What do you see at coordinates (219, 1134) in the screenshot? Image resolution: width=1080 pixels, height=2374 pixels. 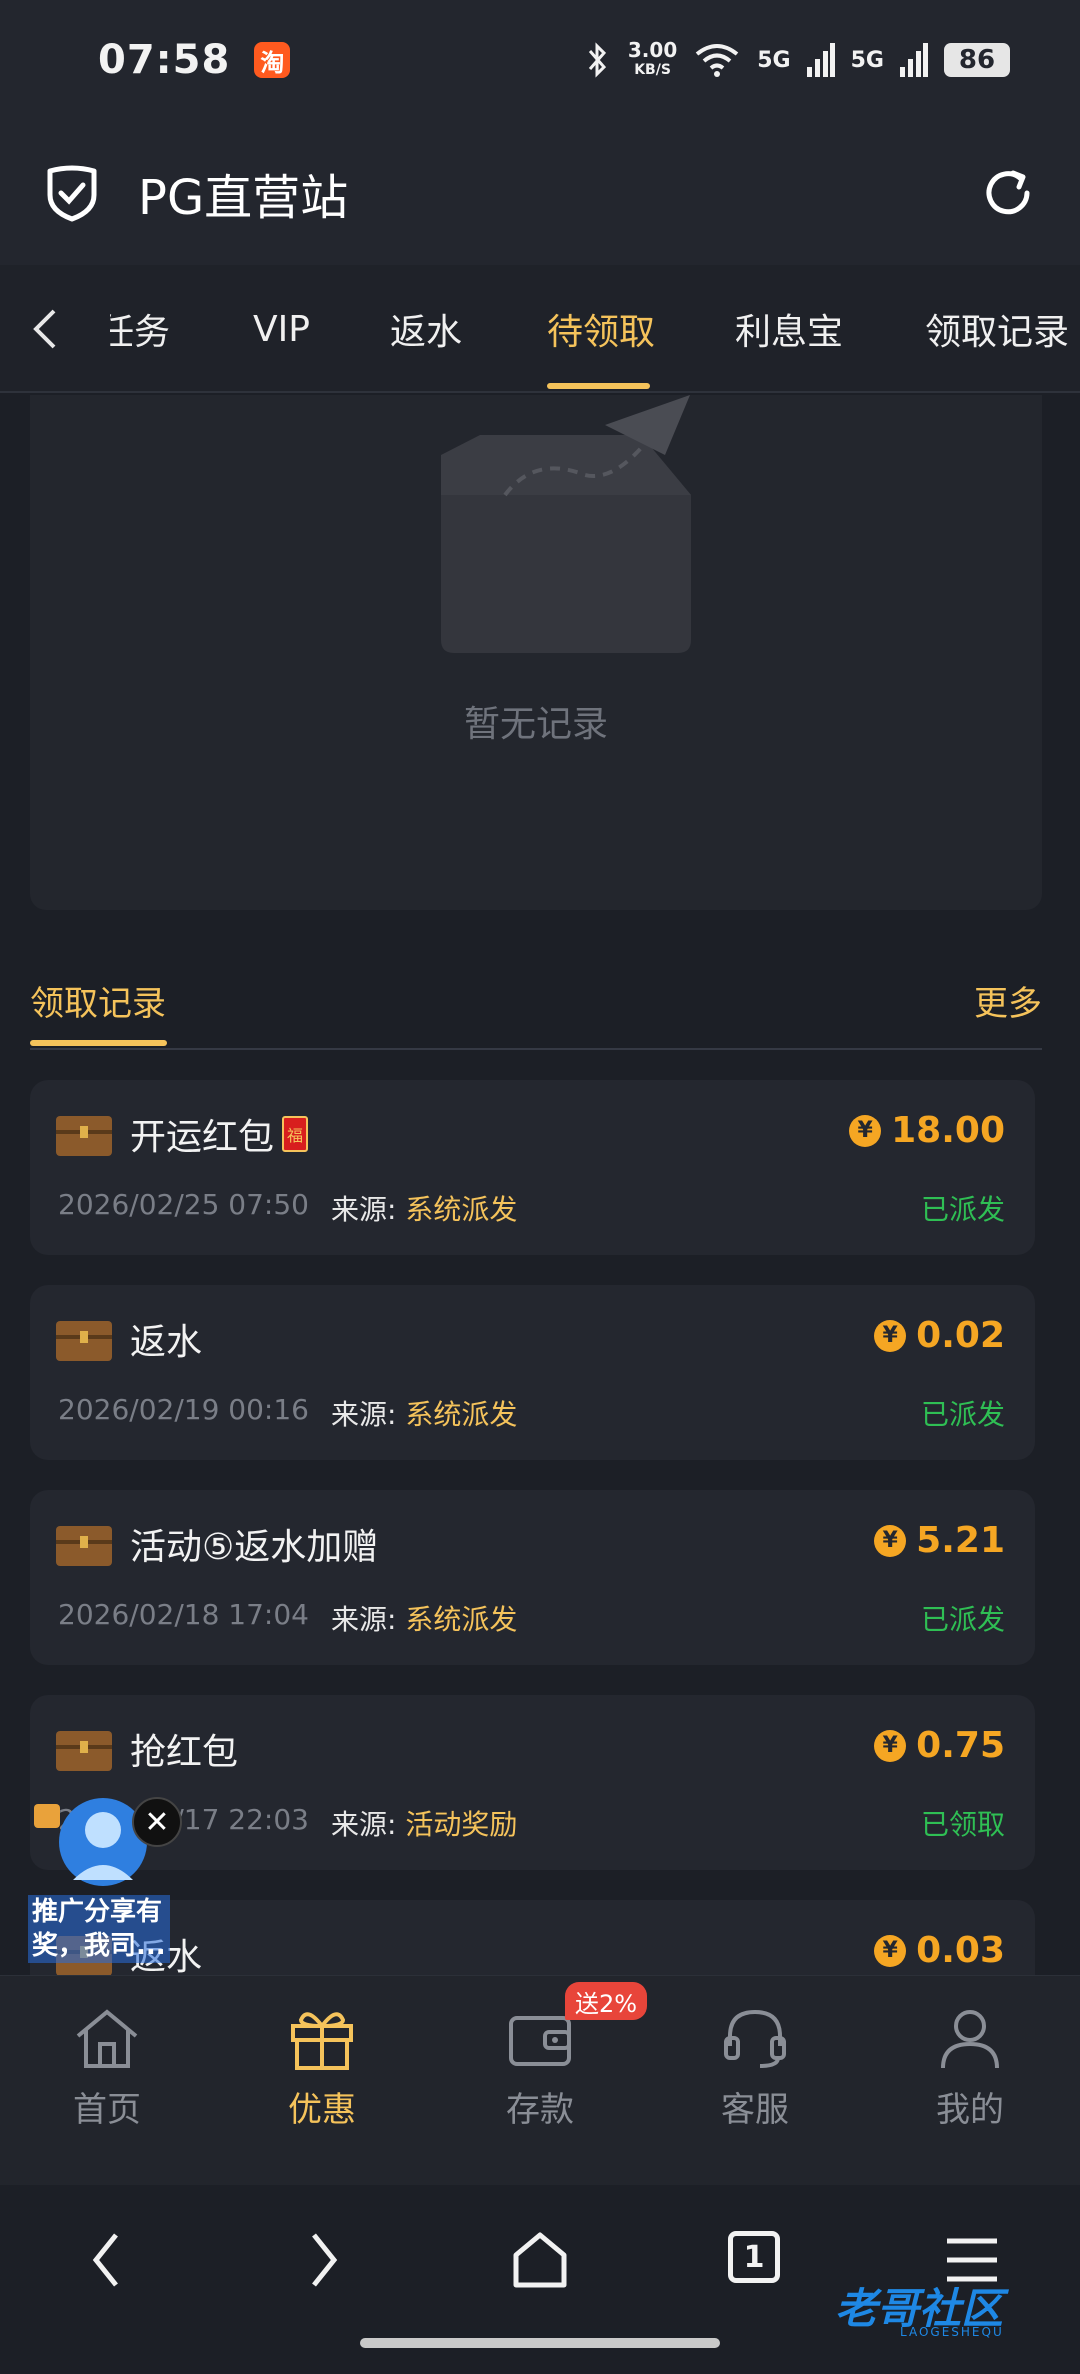 I see `record-title: 开运红包福` at bounding box center [219, 1134].